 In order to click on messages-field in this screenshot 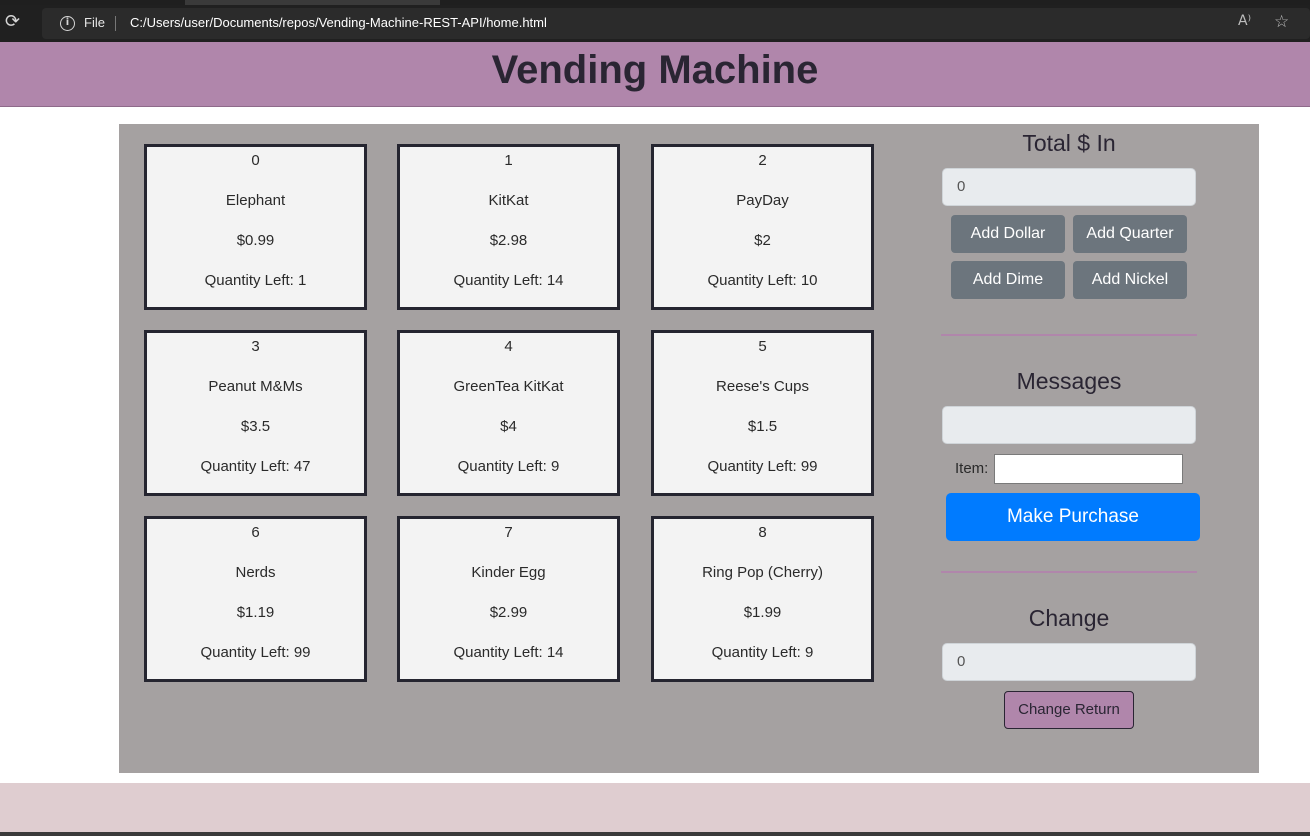, I will do `click(1069, 425)`.